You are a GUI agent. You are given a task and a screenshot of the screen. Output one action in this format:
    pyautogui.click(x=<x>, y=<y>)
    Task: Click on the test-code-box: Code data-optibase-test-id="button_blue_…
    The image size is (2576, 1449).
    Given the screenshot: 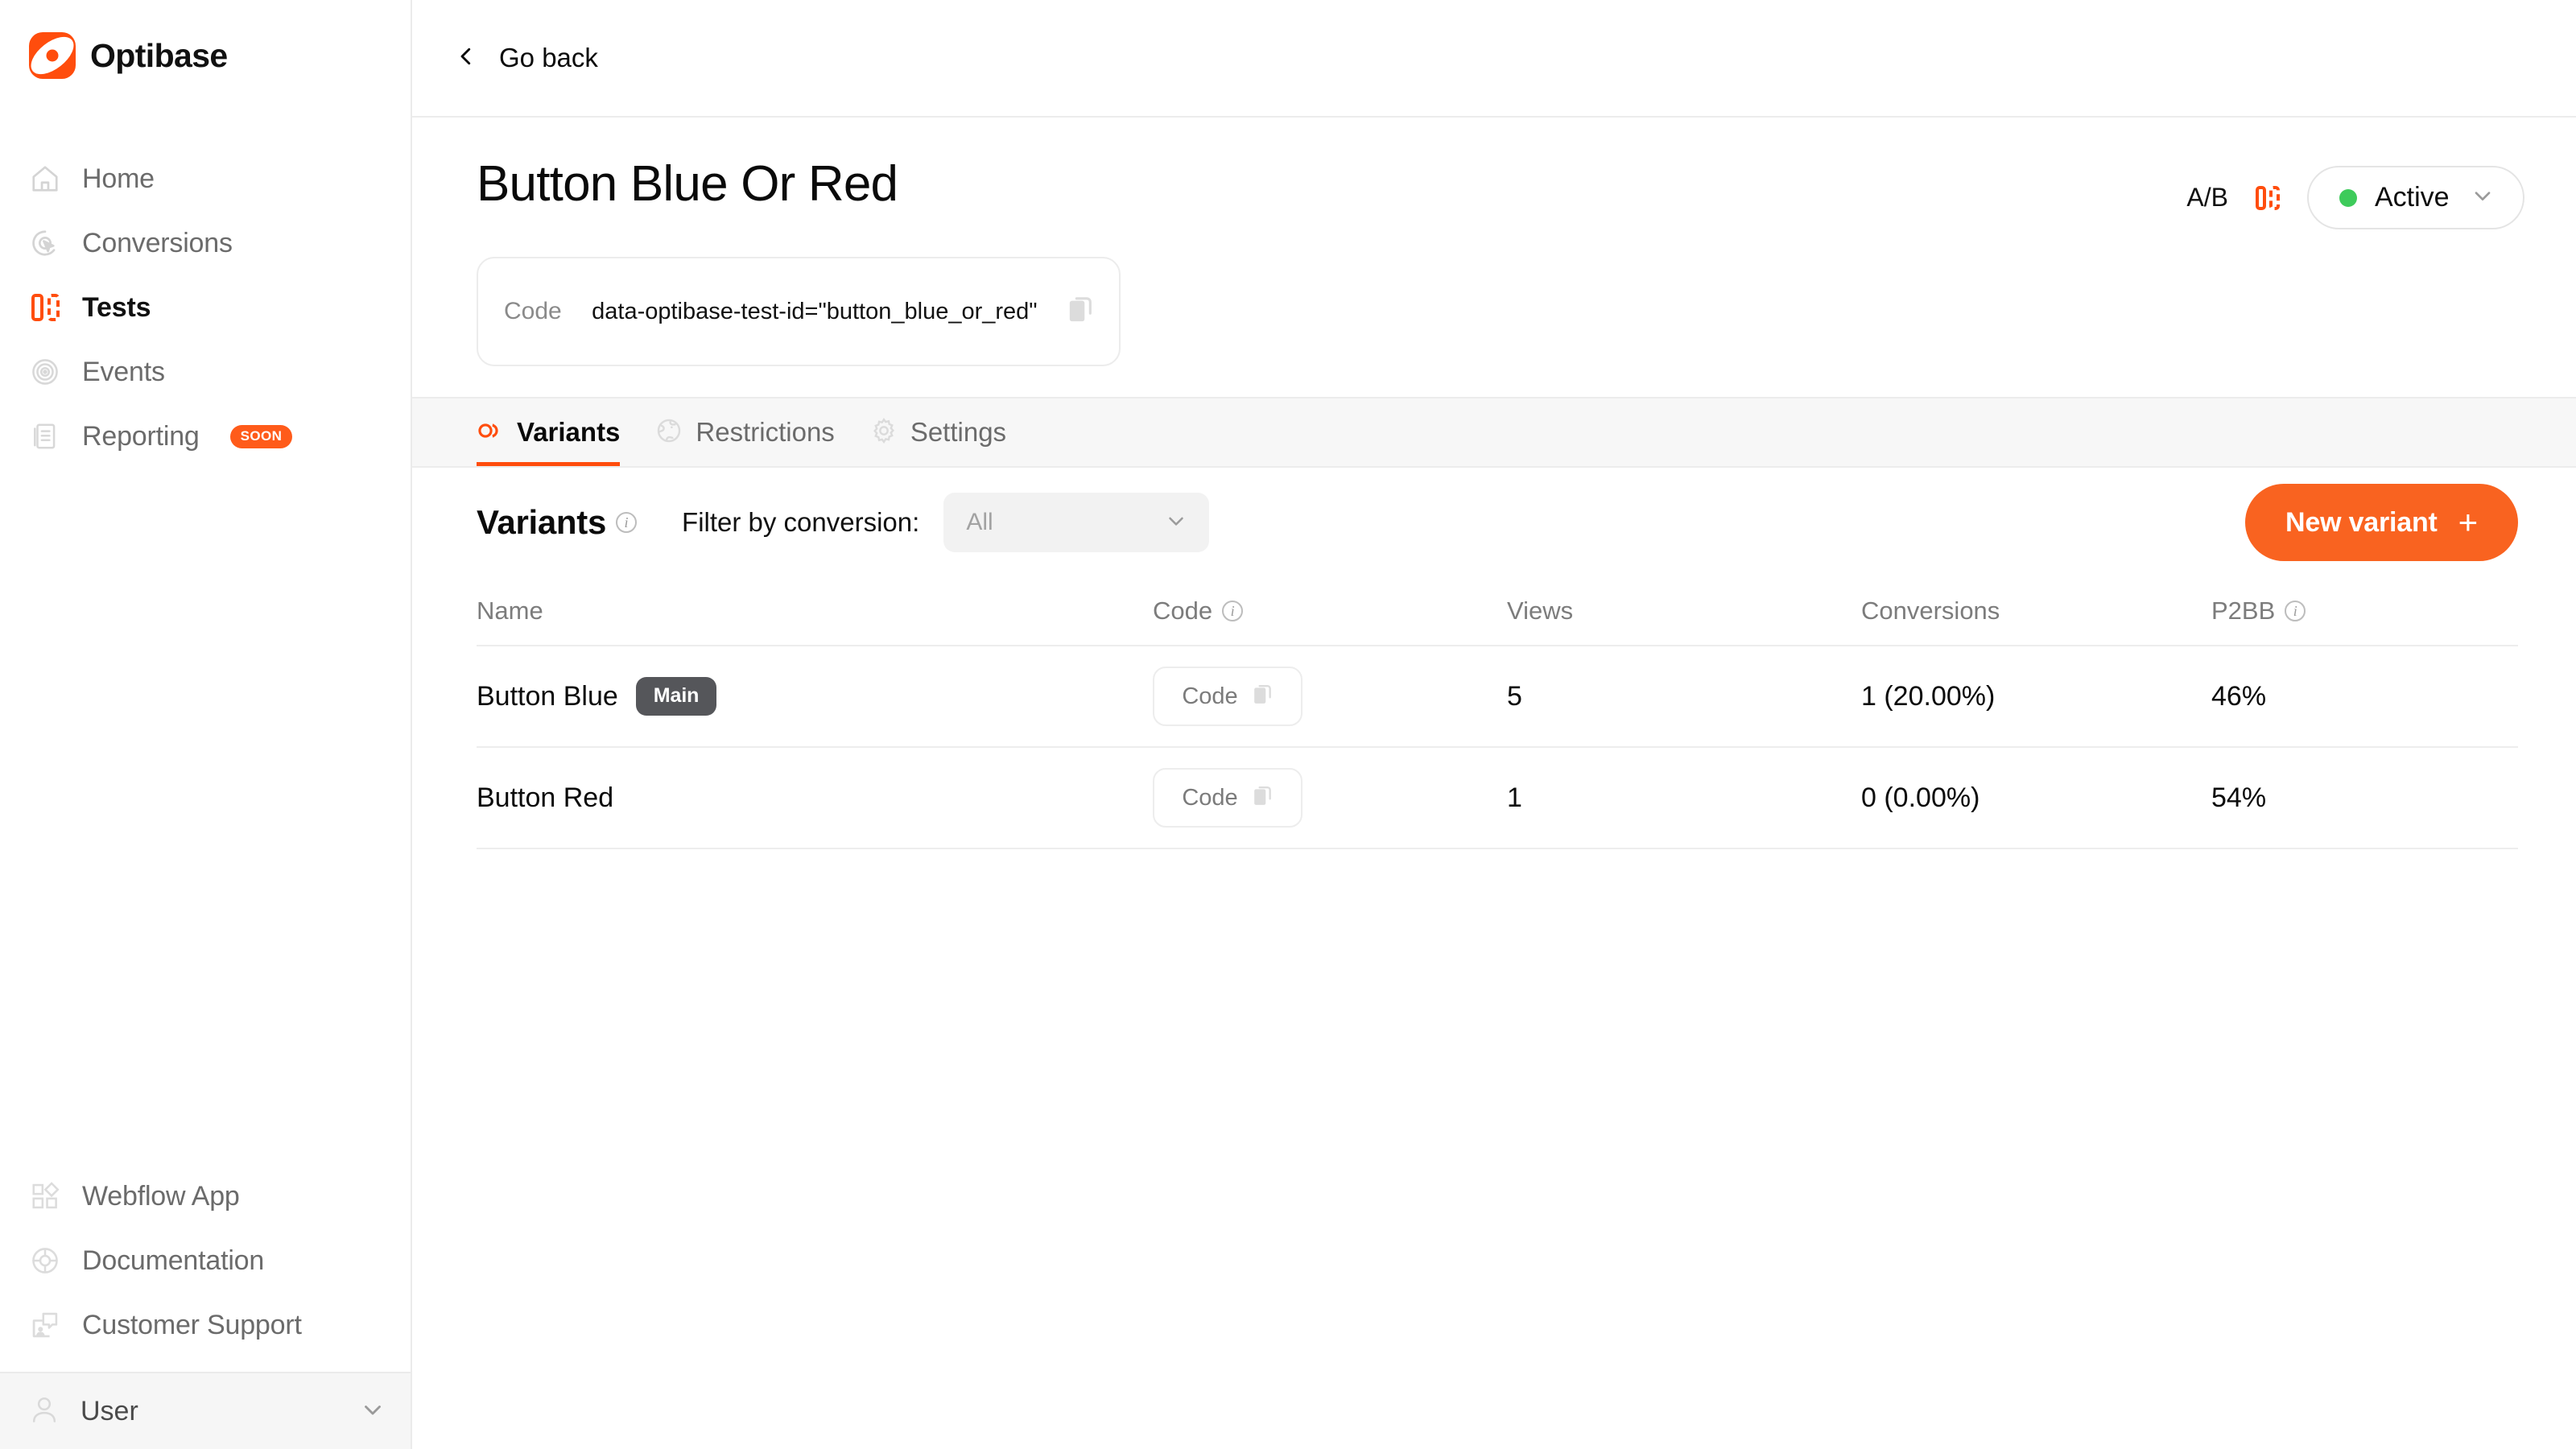 What is the action you would take?
    pyautogui.click(x=799, y=311)
    